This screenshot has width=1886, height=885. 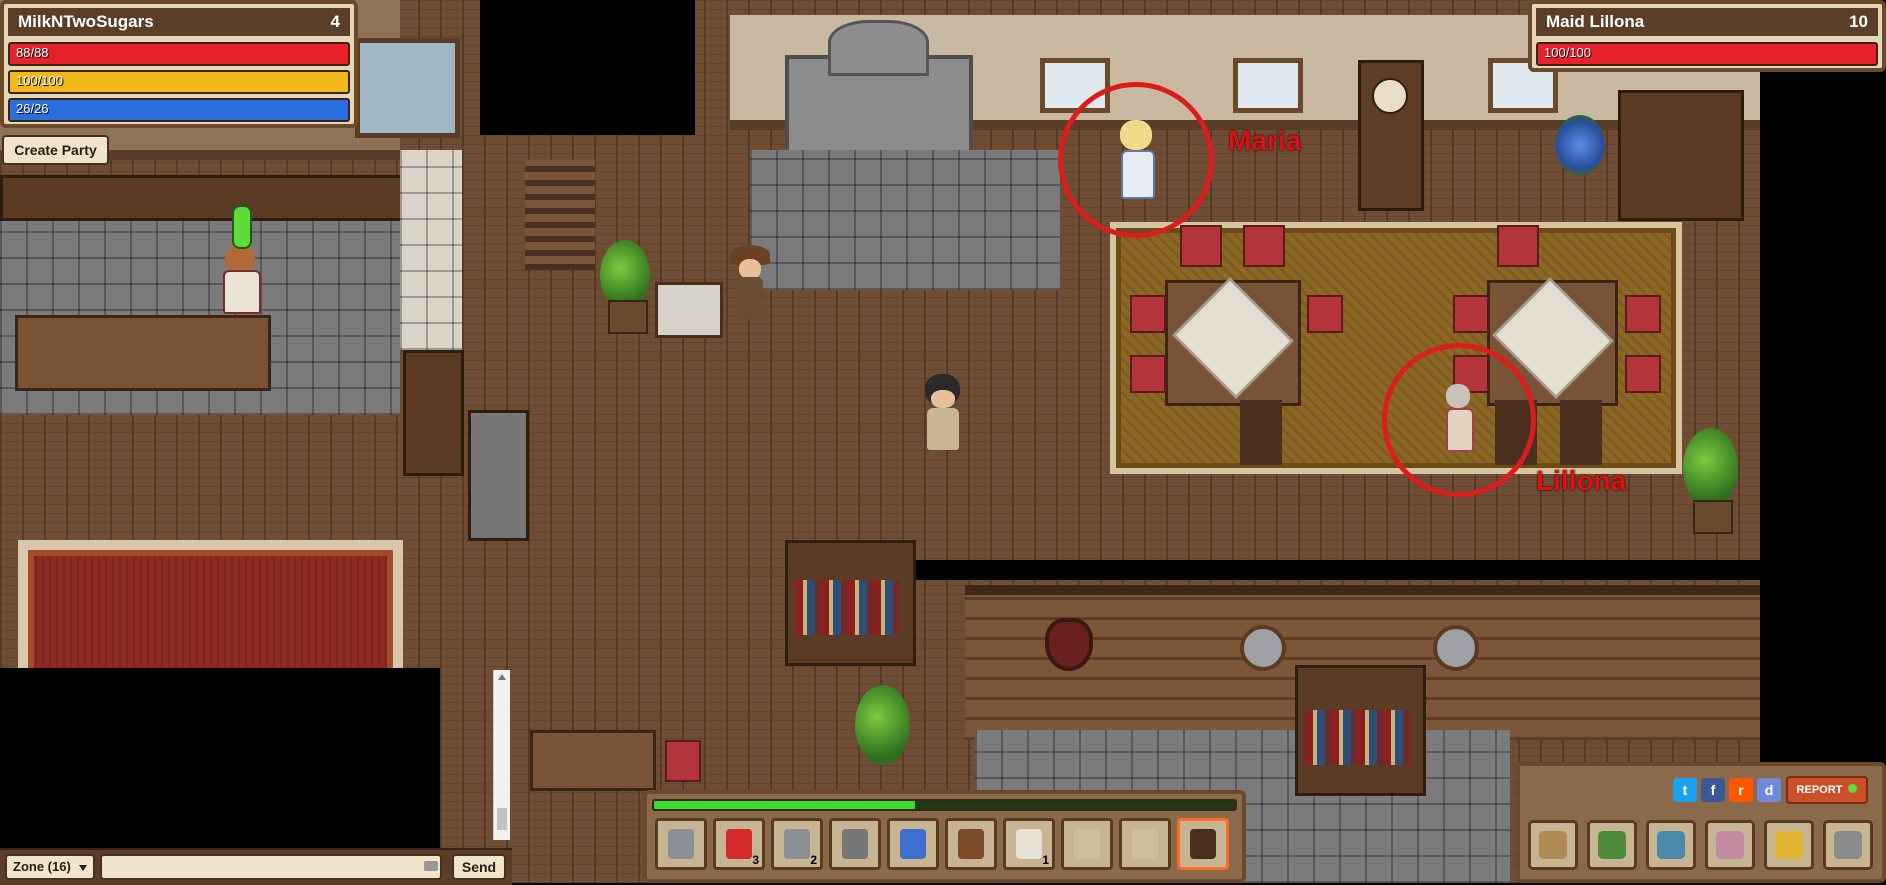 I want to click on target-health-bar: 100/100, so click(x=1707, y=54).